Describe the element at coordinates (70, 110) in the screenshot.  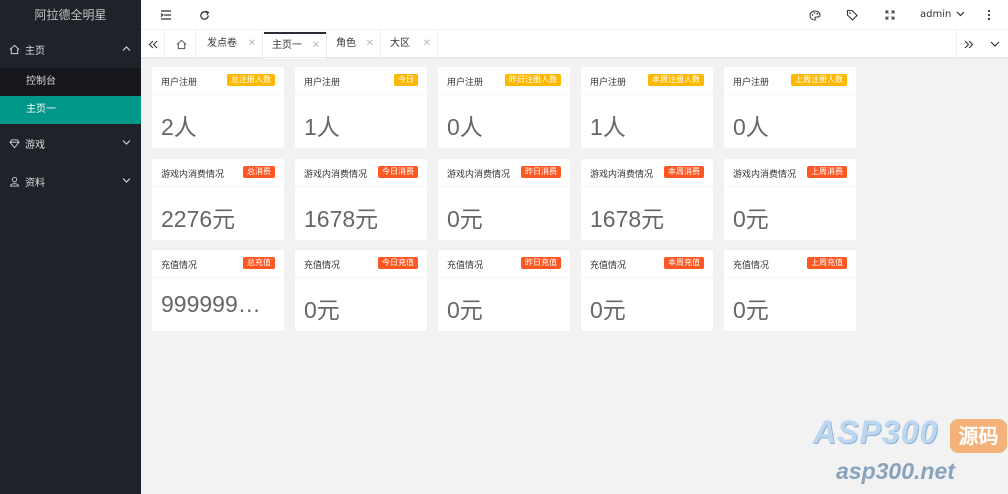
I see `sidebar-item-home-one: 主页一` at that location.